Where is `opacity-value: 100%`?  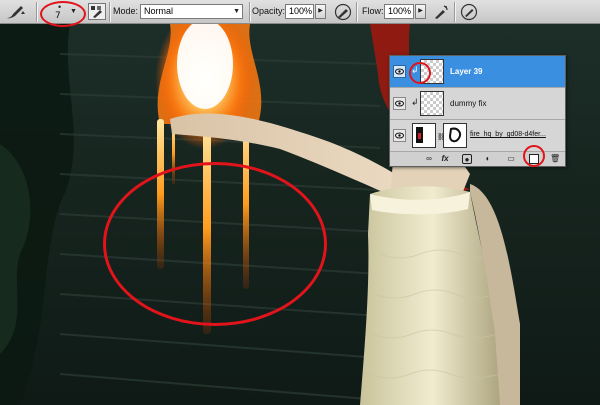
opacity-value: 100% is located at coordinates (301, 11).